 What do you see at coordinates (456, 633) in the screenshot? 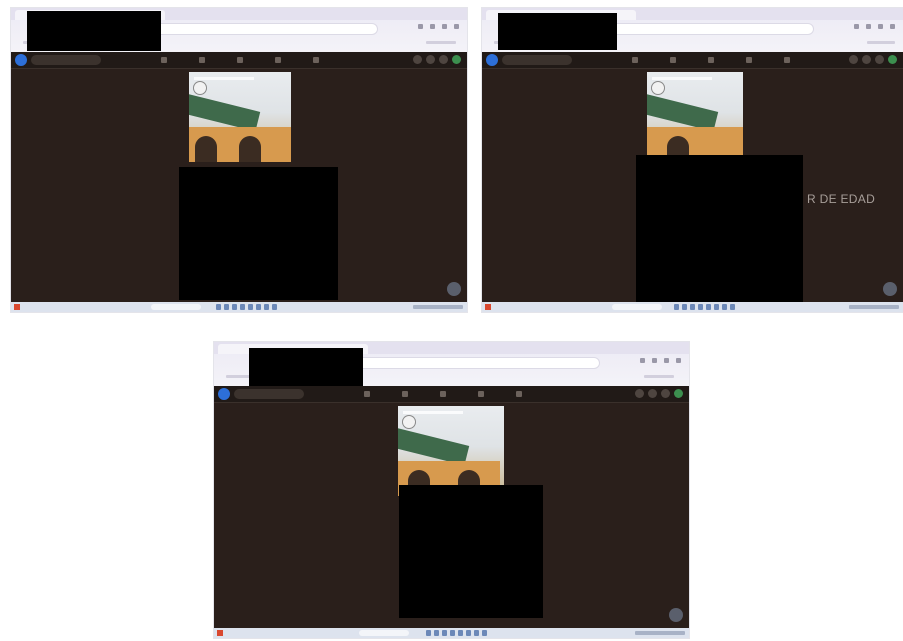
I see `taskbar-apps` at bounding box center [456, 633].